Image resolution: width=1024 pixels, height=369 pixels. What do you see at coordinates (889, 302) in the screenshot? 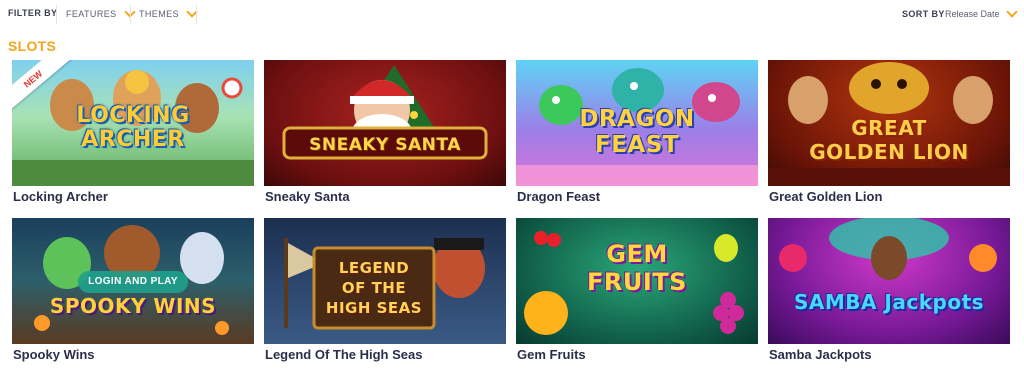
I see `game-logo: SAMBA Jackpots` at bounding box center [889, 302].